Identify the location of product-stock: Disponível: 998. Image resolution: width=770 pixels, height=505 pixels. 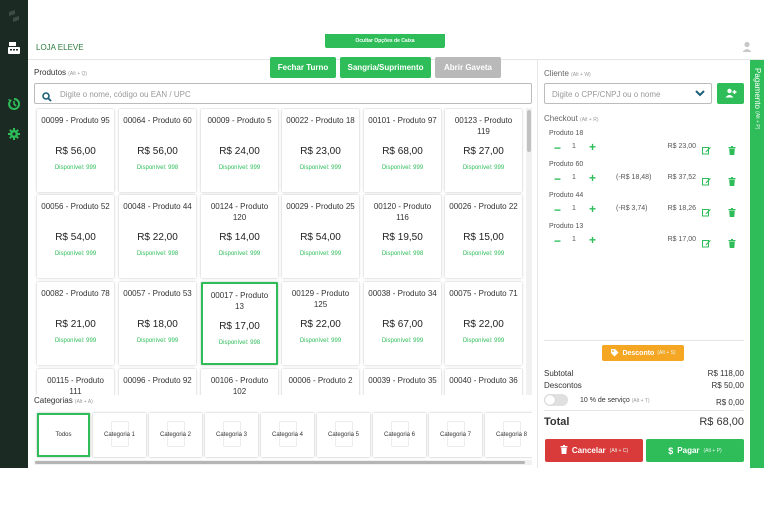
(402, 254).